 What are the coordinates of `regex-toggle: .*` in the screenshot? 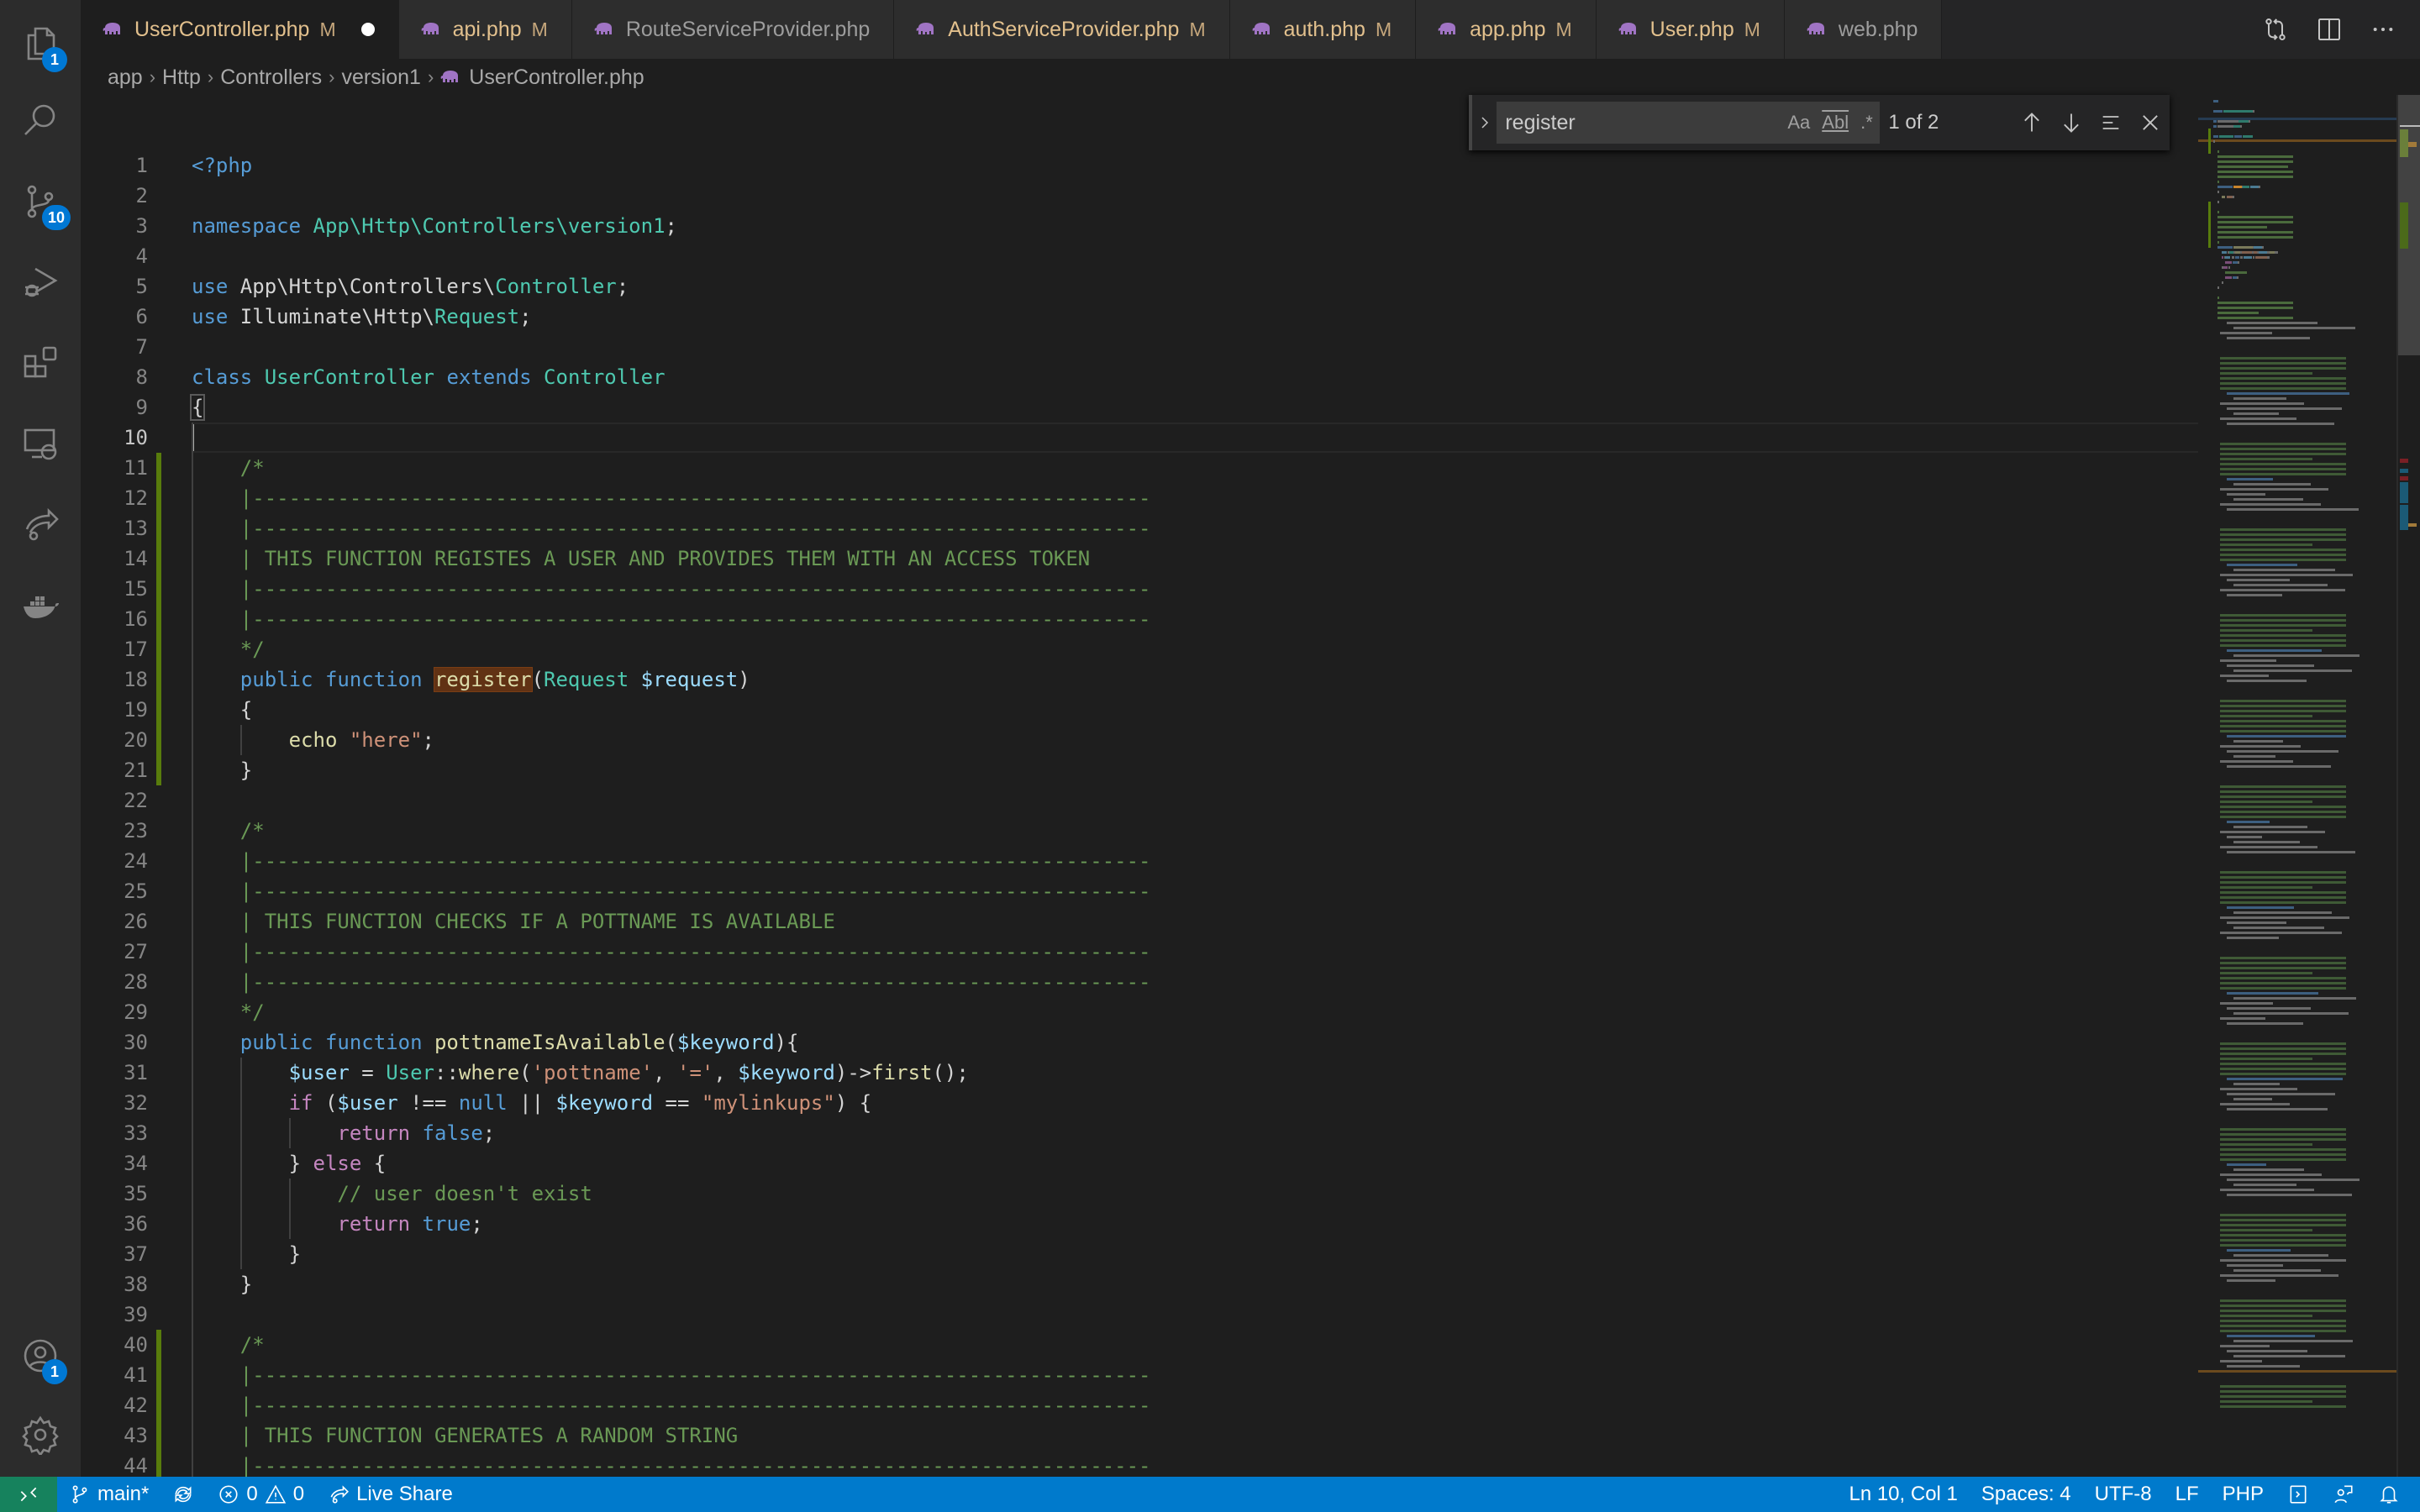 It's located at (1866, 123).